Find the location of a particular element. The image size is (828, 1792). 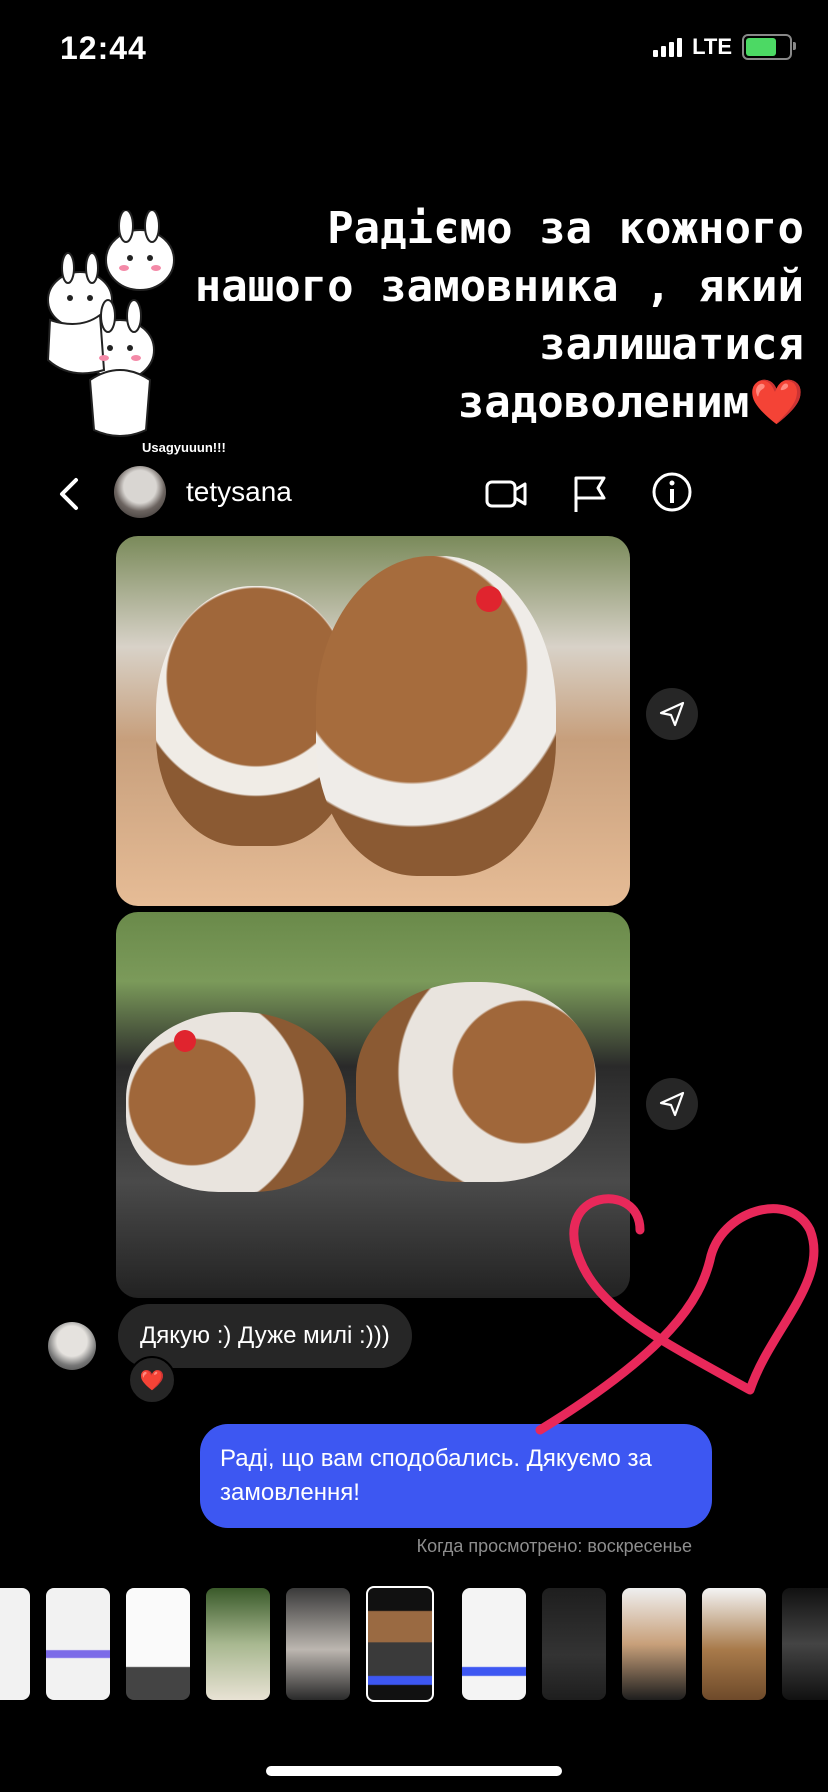

status-bar: 12:44 LTE is located at coordinates (414, 50).